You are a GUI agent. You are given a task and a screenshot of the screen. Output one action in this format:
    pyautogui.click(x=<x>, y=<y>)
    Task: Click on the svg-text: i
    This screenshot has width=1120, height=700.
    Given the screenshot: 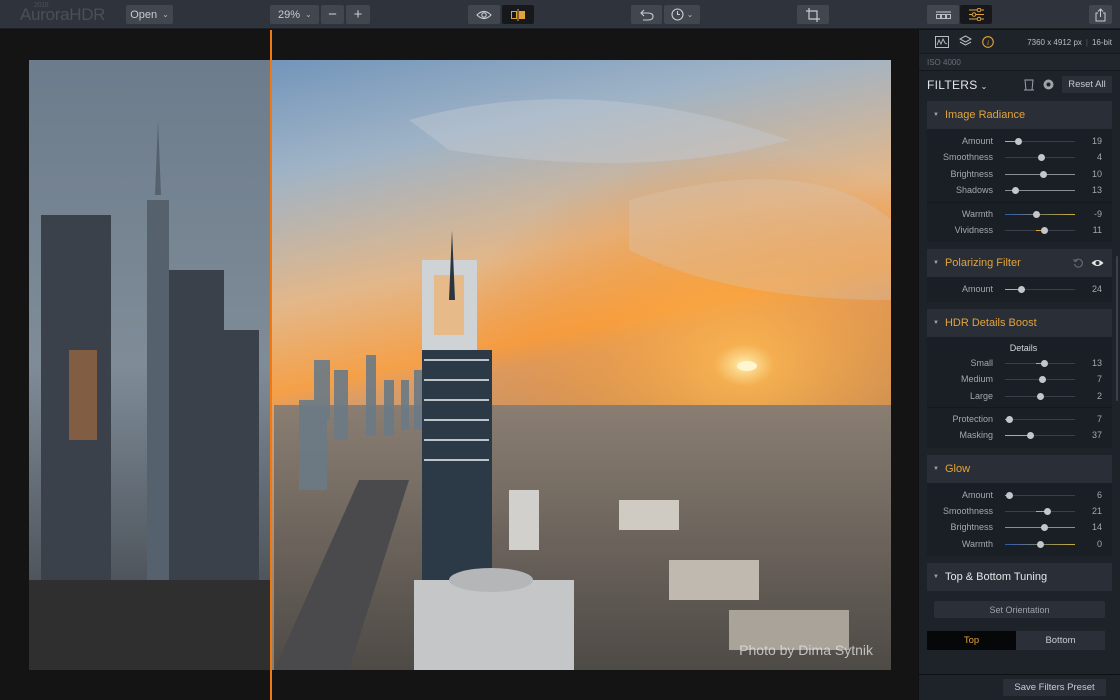 What is the action you would take?
    pyautogui.click(x=988, y=42)
    